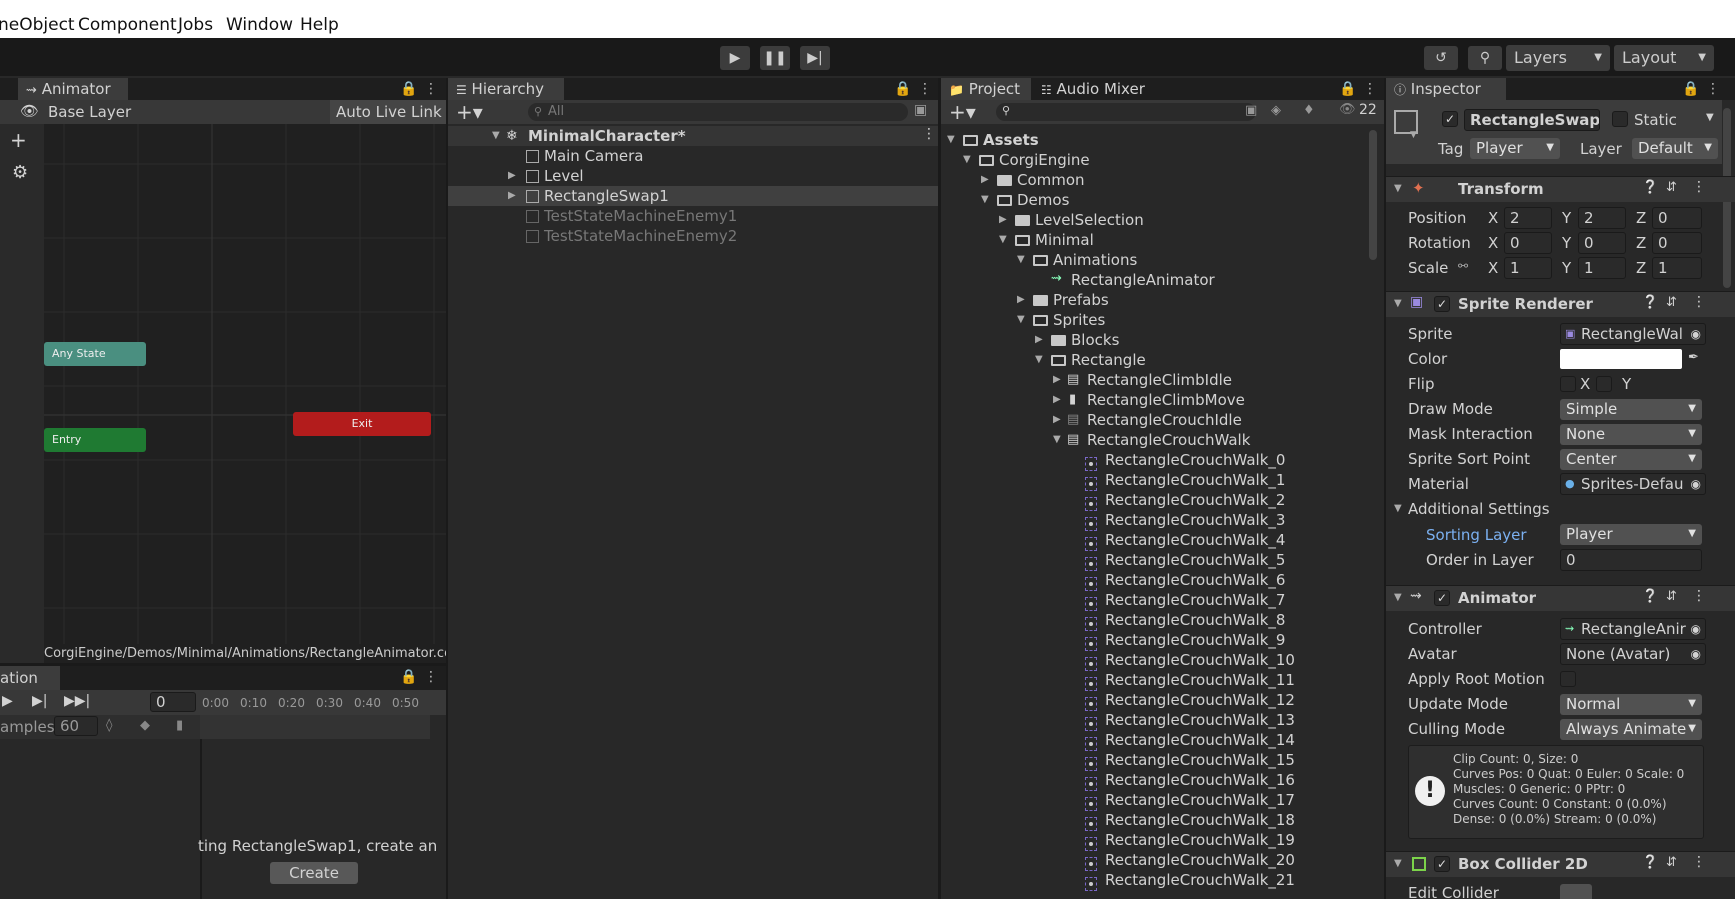  What do you see at coordinates (1155, 560) in the screenshot?
I see `list-item: RectangleCrouchWalk_5` at bounding box center [1155, 560].